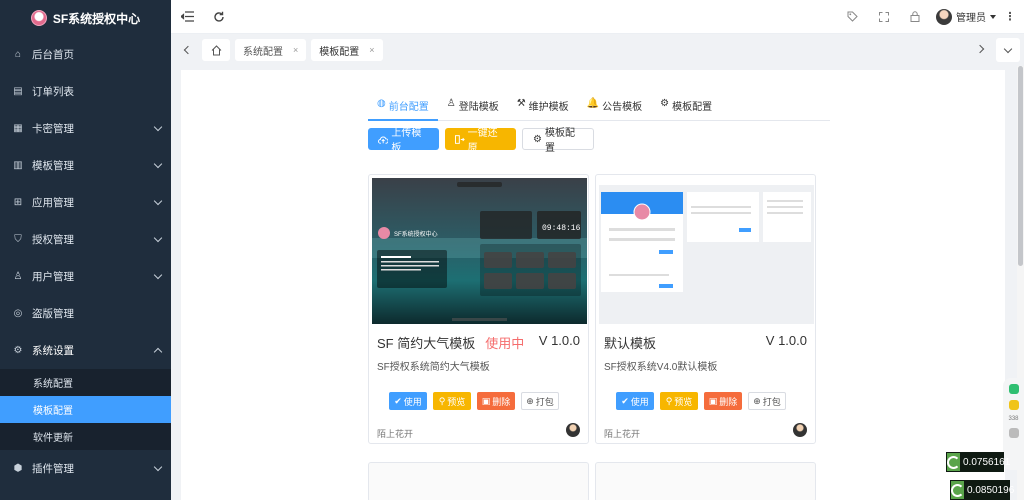  Describe the element at coordinates (85, 409) in the screenshot. I see `sidebar-subitem-template-config: 模板配置` at that location.